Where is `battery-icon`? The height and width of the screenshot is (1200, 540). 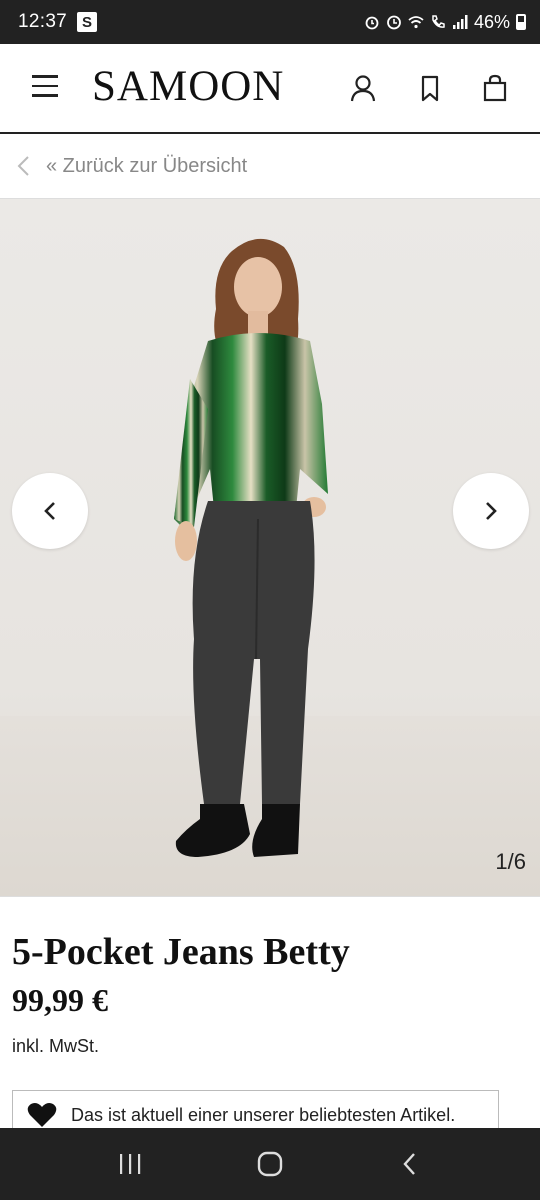
battery-icon is located at coordinates (521, 22).